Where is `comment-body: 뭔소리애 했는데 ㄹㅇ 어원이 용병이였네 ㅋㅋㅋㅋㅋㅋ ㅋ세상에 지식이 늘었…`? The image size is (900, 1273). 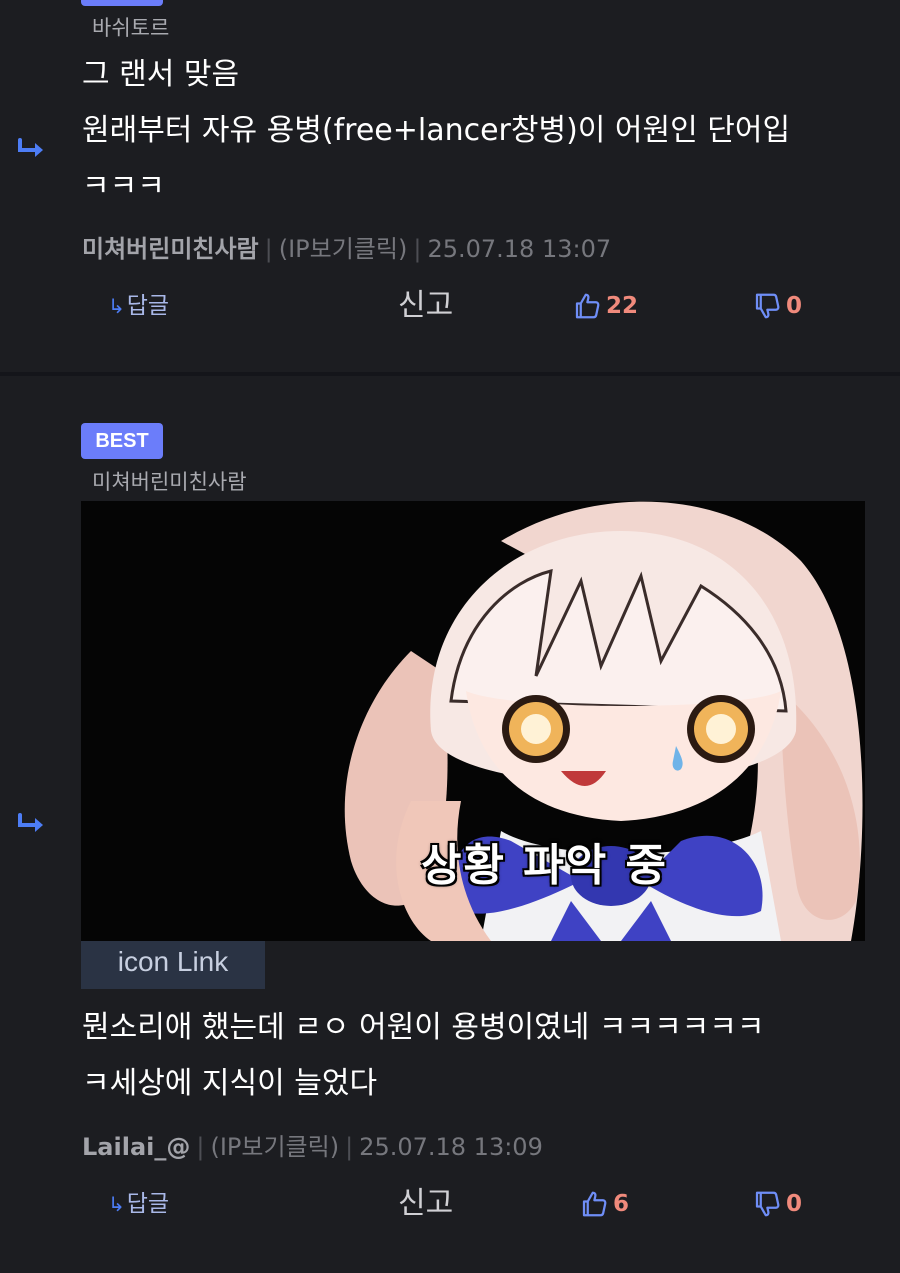
comment-body: 뭔소리애 했는데 ㄹㅇ 어원이 용병이였네 ㅋㅋㅋㅋㅋㅋ ㅋ세상에 지식이 늘었… is located at coordinates (477, 1056).